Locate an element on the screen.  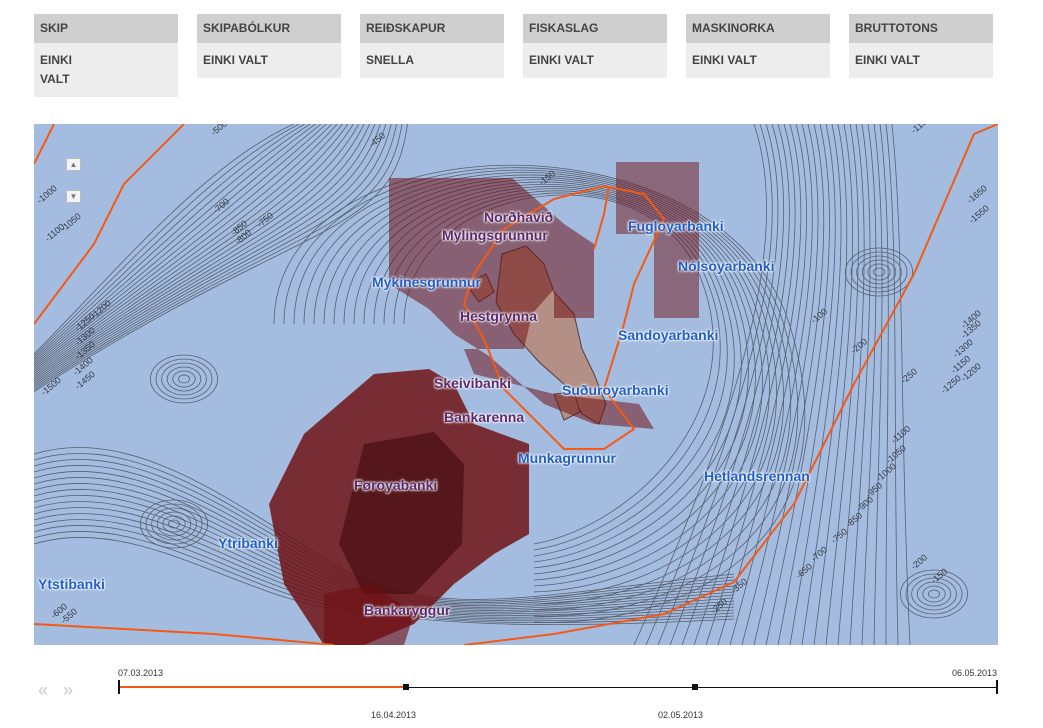
place-label: Suðuroyarbanki is located at coordinates (615, 390).